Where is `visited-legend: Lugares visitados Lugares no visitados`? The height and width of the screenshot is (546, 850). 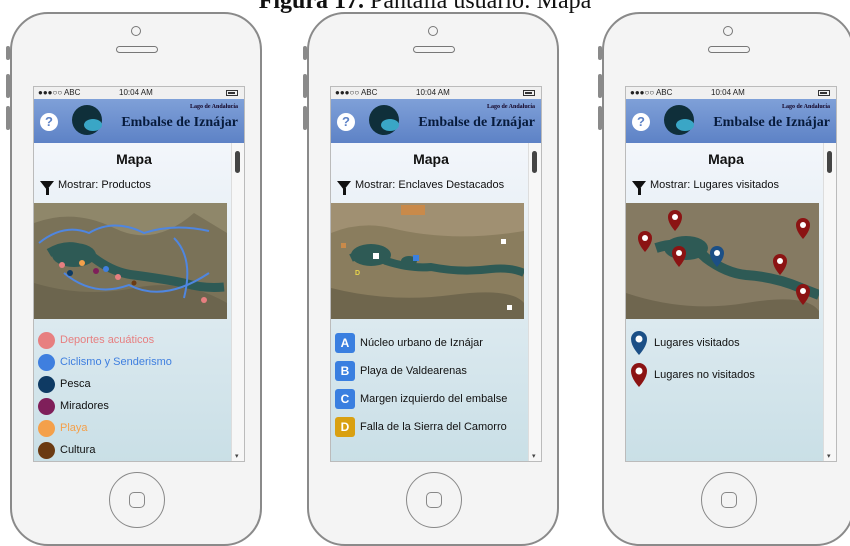 visited-legend: Lugares visitados Lugares no visitados is located at coordinates (727, 359).